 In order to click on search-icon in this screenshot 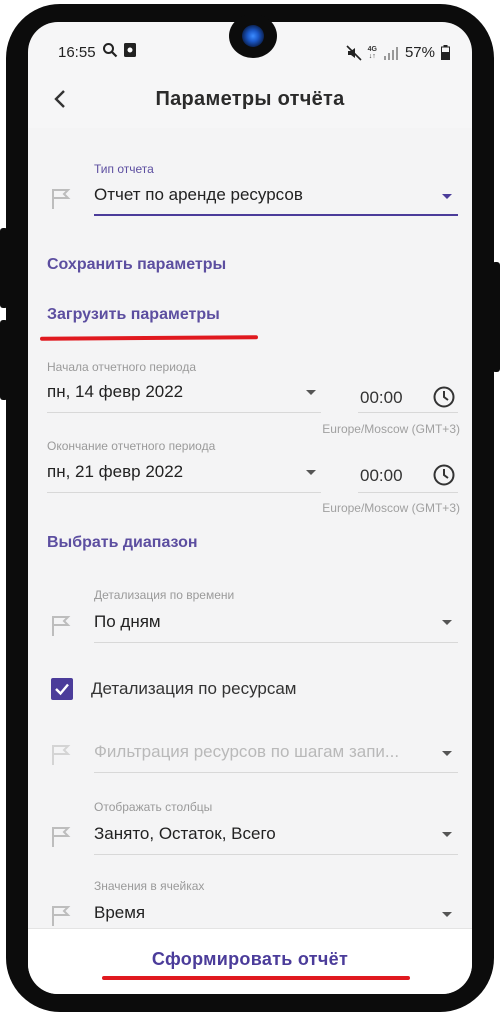, I will do `click(110, 50)`.